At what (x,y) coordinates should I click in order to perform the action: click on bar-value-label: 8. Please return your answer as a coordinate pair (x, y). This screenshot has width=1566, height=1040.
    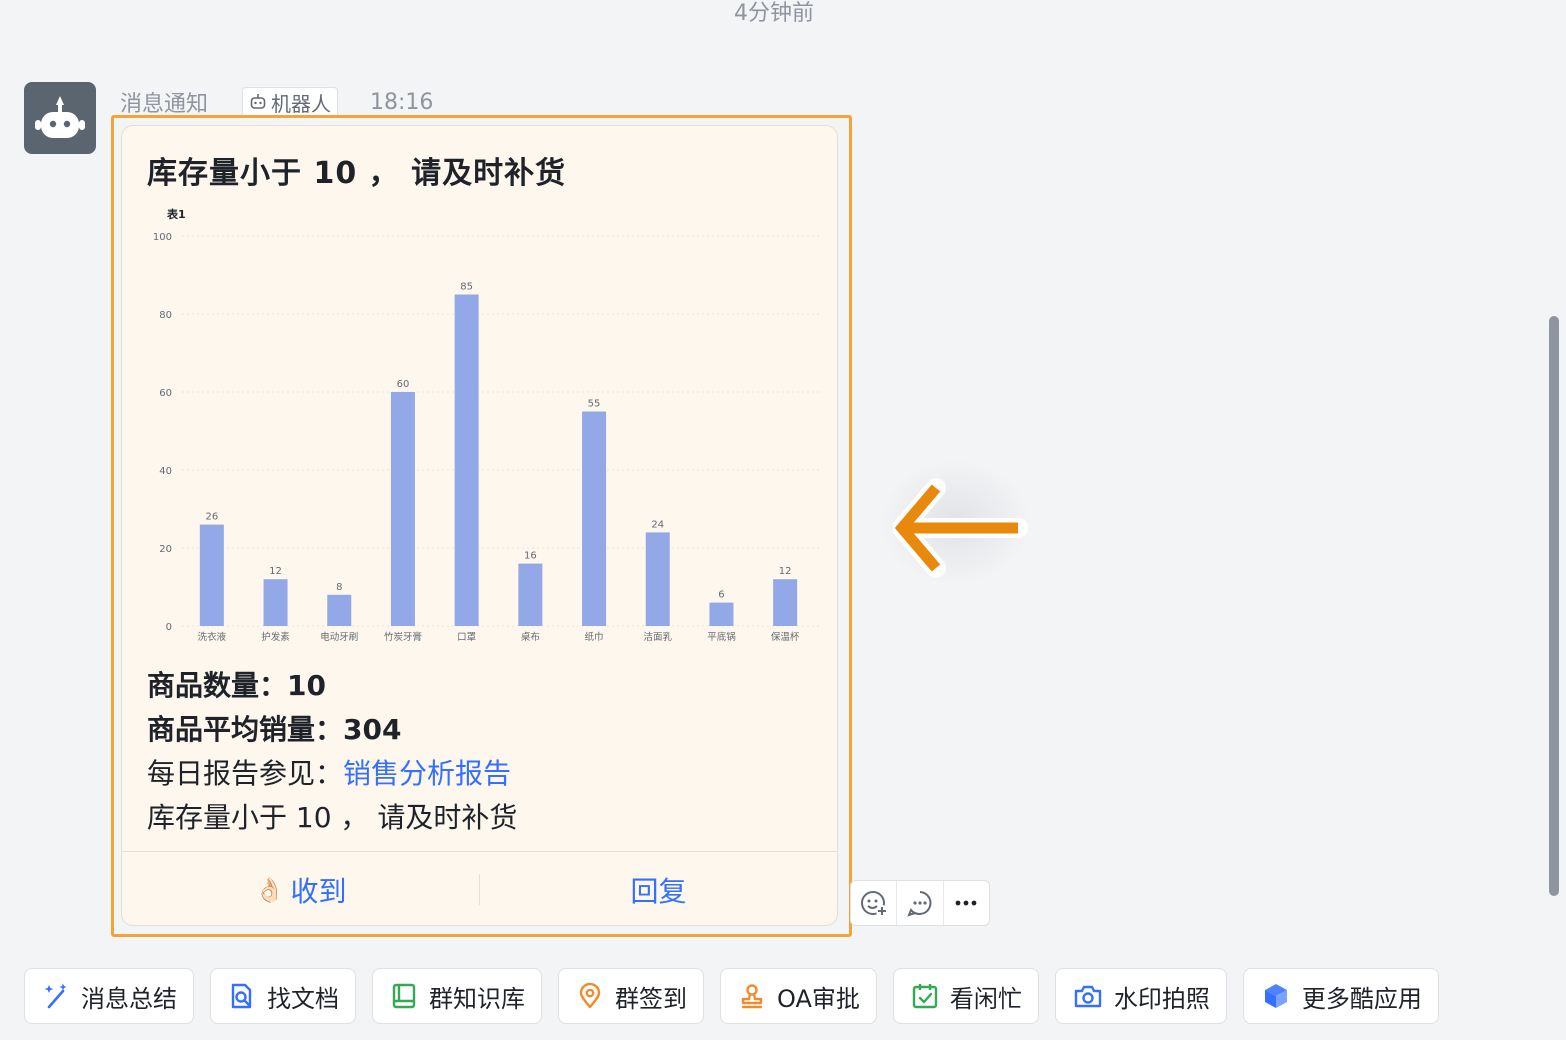
    Looking at the image, I should click on (339, 587).